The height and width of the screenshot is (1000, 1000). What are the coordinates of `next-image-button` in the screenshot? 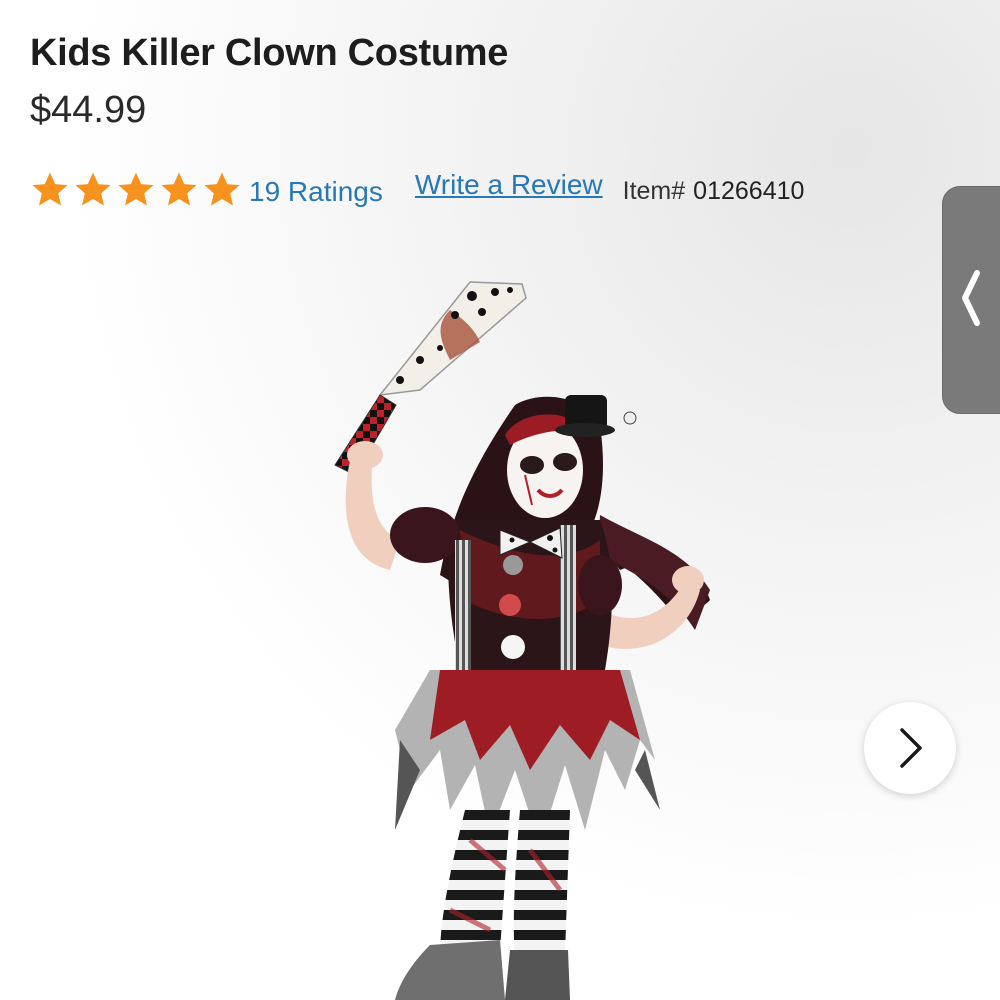 It's located at (910, 748).